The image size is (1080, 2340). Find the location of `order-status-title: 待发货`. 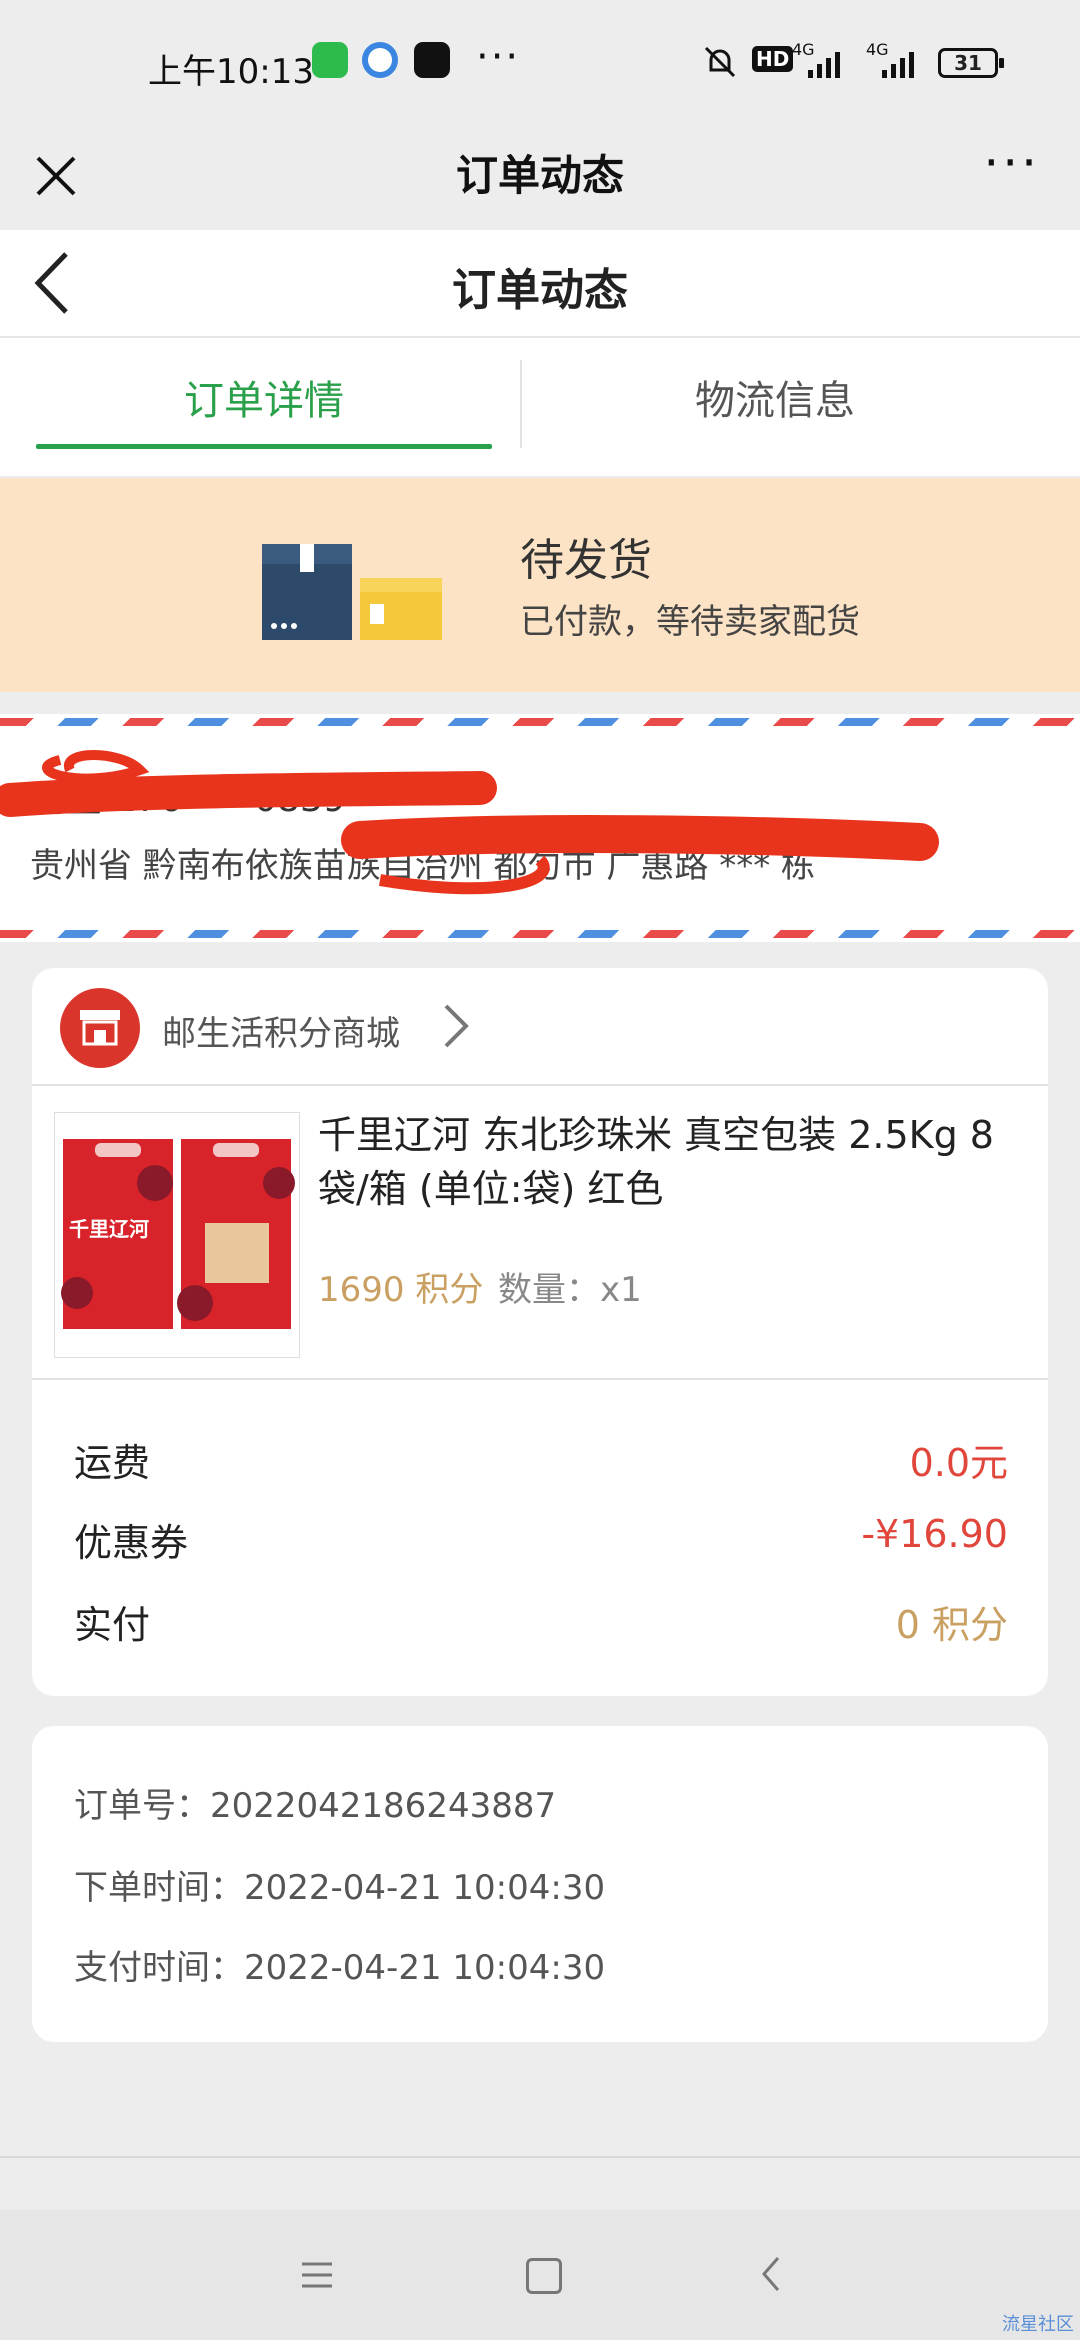

order-status-title: 待发货 is located at coordinates (586, 560).